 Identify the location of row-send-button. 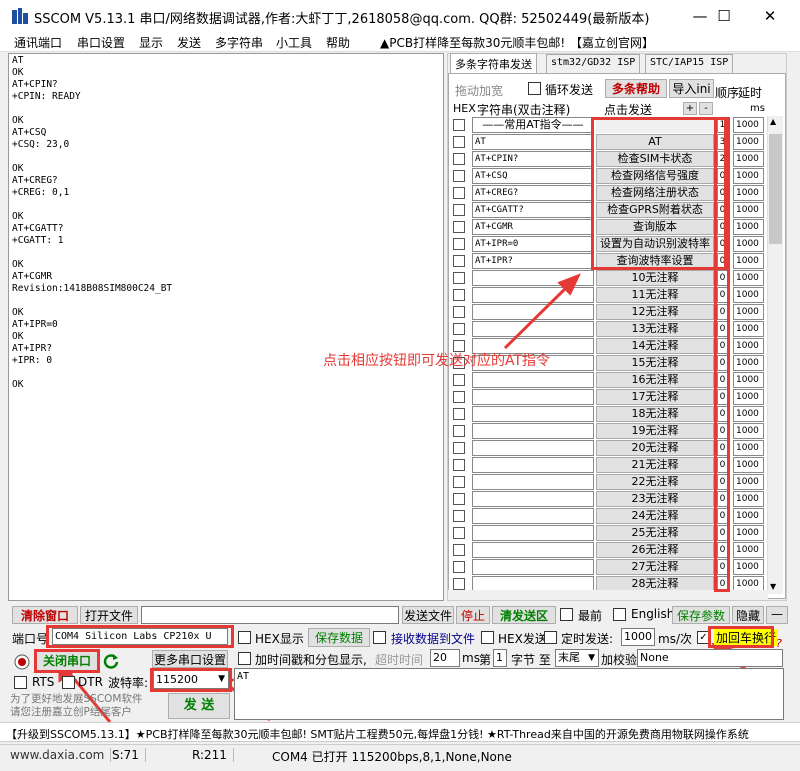
(655, 125).